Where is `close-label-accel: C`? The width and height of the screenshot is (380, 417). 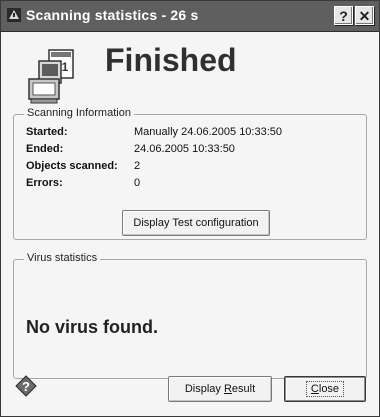 close-label-accel: C is located at coordinates (314, 389).